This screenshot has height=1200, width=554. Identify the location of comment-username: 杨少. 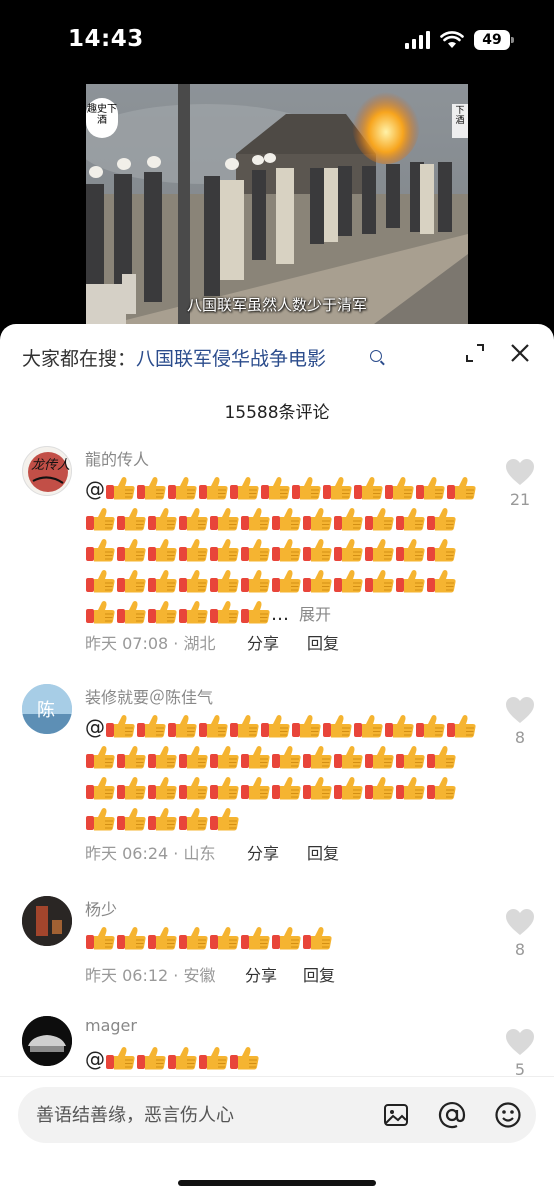
(101, 908).